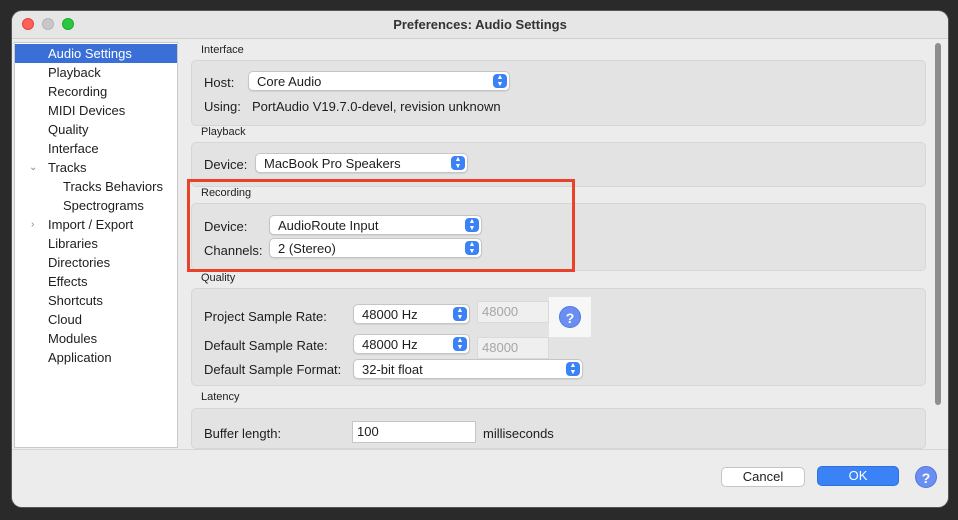  I want to click on recording-highlight-box, so click(381, 225).